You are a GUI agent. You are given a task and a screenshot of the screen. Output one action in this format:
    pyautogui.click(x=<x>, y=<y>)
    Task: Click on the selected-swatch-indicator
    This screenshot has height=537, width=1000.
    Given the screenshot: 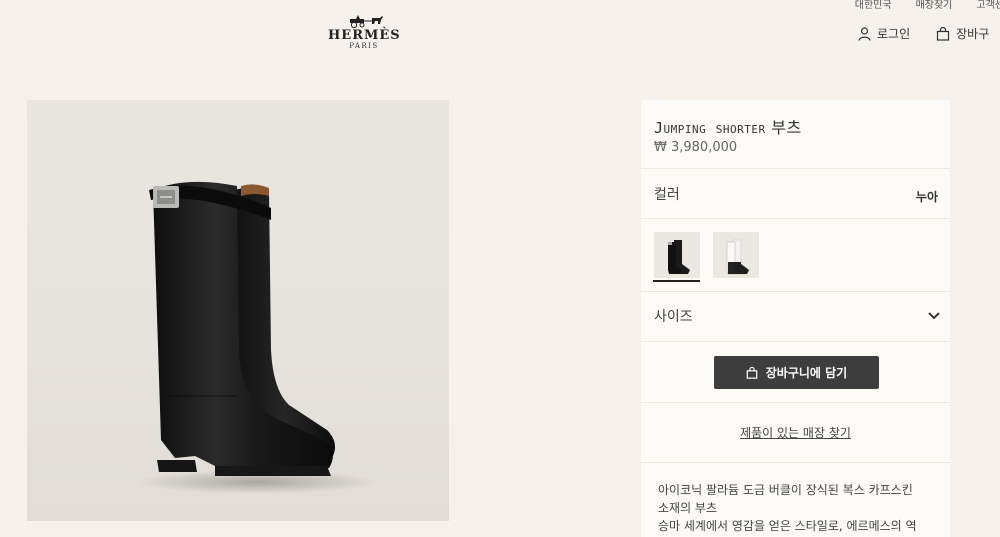 What is the action you would take?
    pyautogui.click(x=676, y=281)
    